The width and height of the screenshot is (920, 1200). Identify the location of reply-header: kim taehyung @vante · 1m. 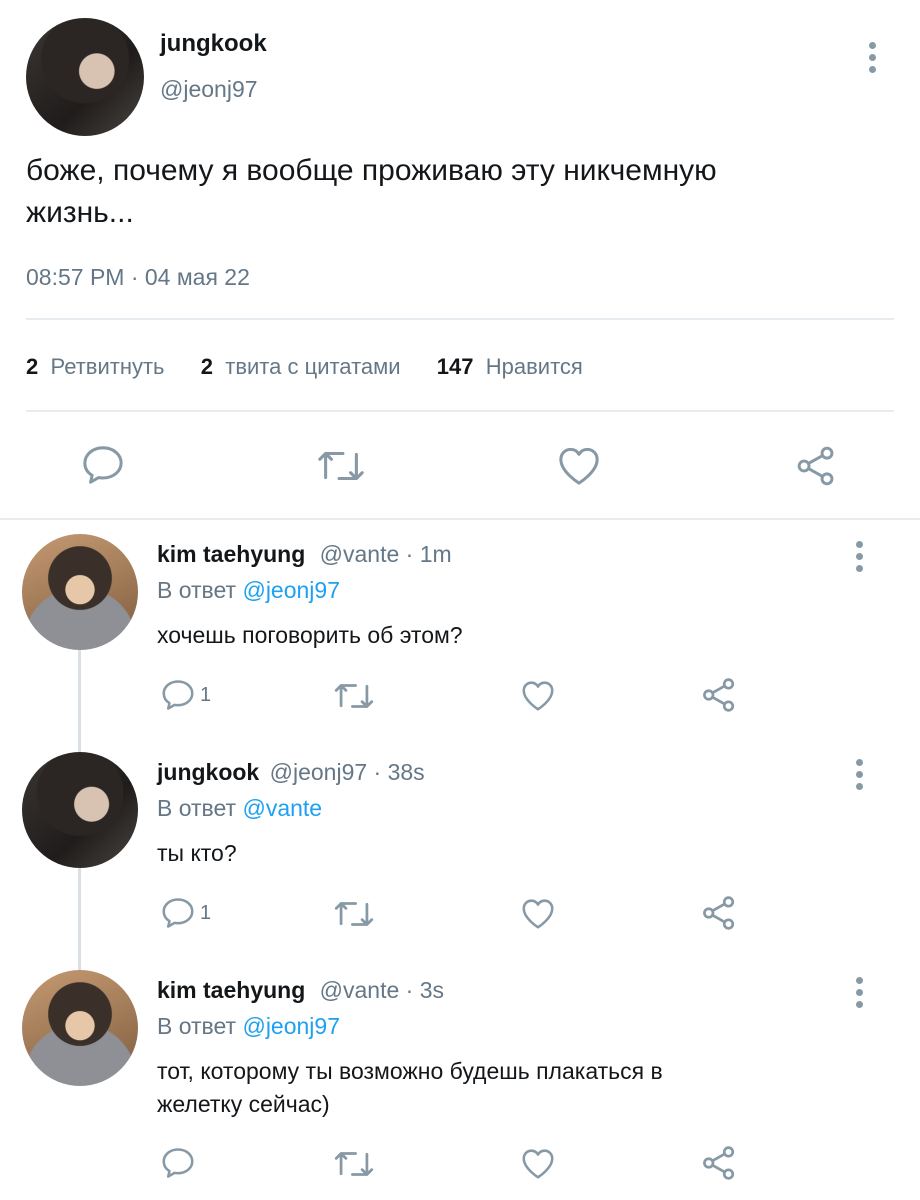
(304, 554).